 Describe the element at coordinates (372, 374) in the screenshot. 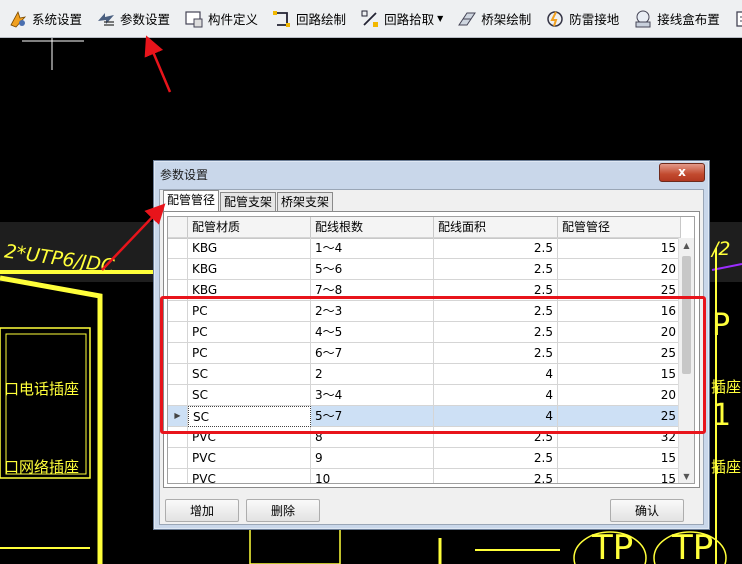

I see `cell-wire-count: 2` at that location.